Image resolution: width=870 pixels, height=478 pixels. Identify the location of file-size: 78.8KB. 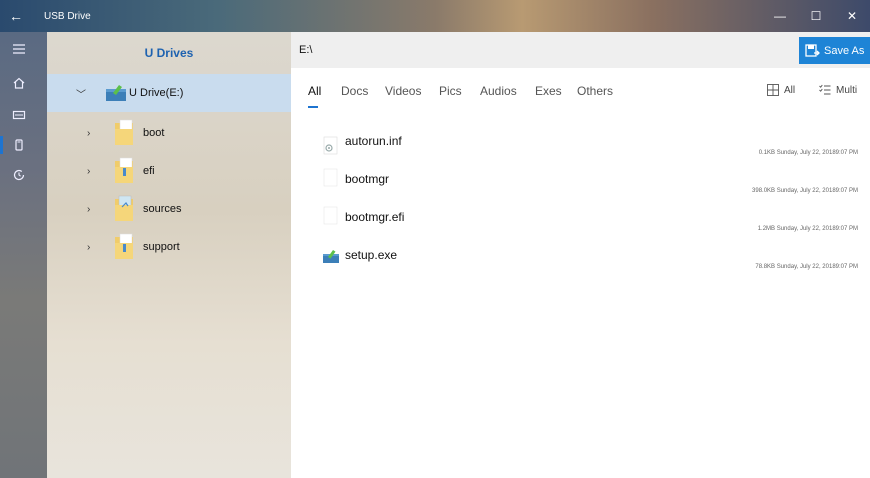
(765, 267).